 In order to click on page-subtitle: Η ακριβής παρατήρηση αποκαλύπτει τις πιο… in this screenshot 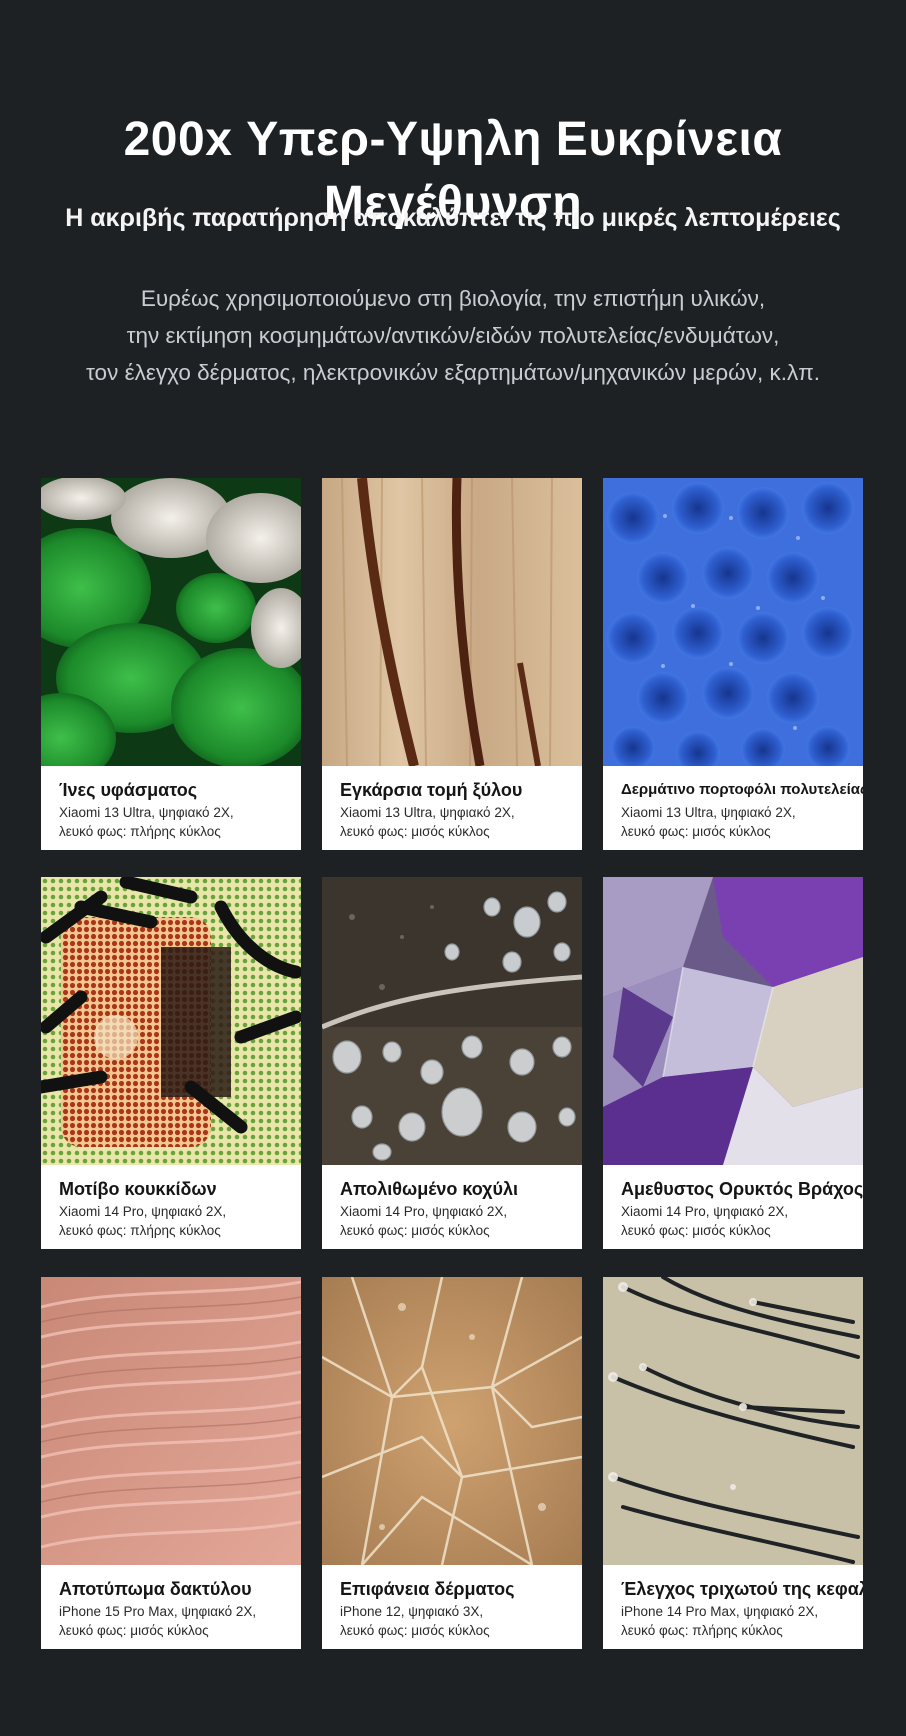, I will do `click(453, 218)`.